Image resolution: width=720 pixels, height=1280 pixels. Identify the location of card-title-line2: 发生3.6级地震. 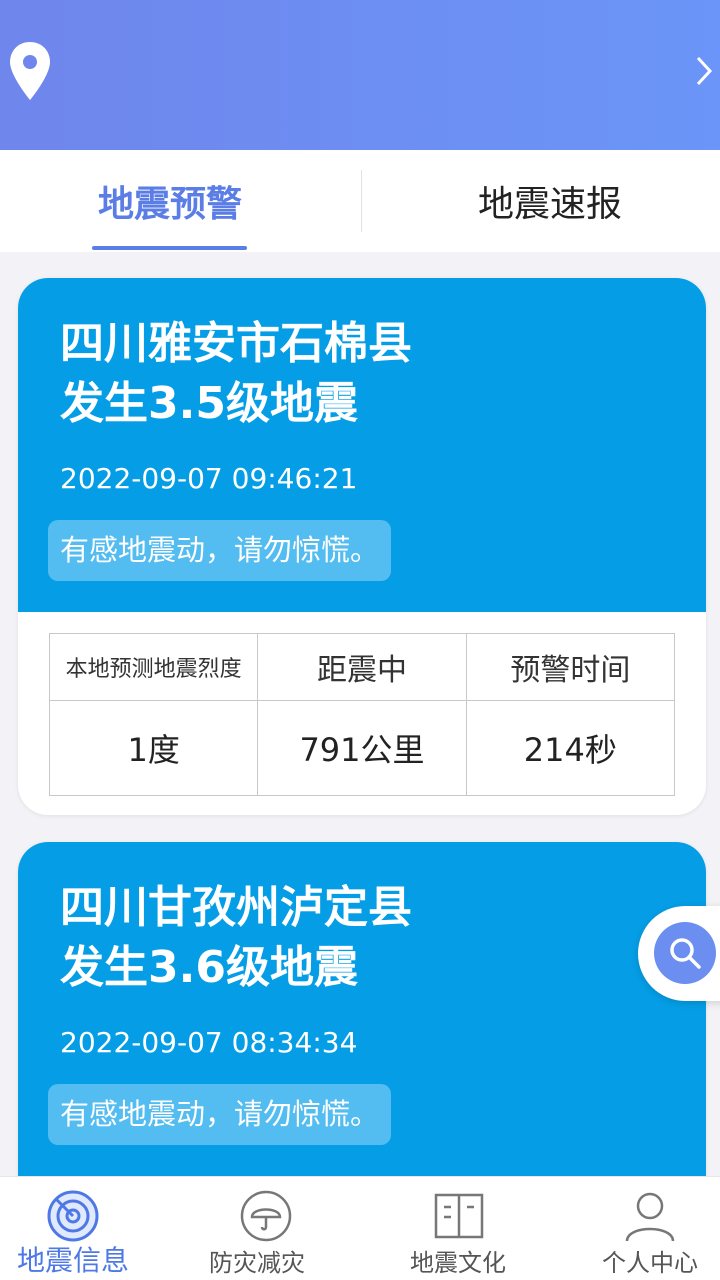
(209, 967).